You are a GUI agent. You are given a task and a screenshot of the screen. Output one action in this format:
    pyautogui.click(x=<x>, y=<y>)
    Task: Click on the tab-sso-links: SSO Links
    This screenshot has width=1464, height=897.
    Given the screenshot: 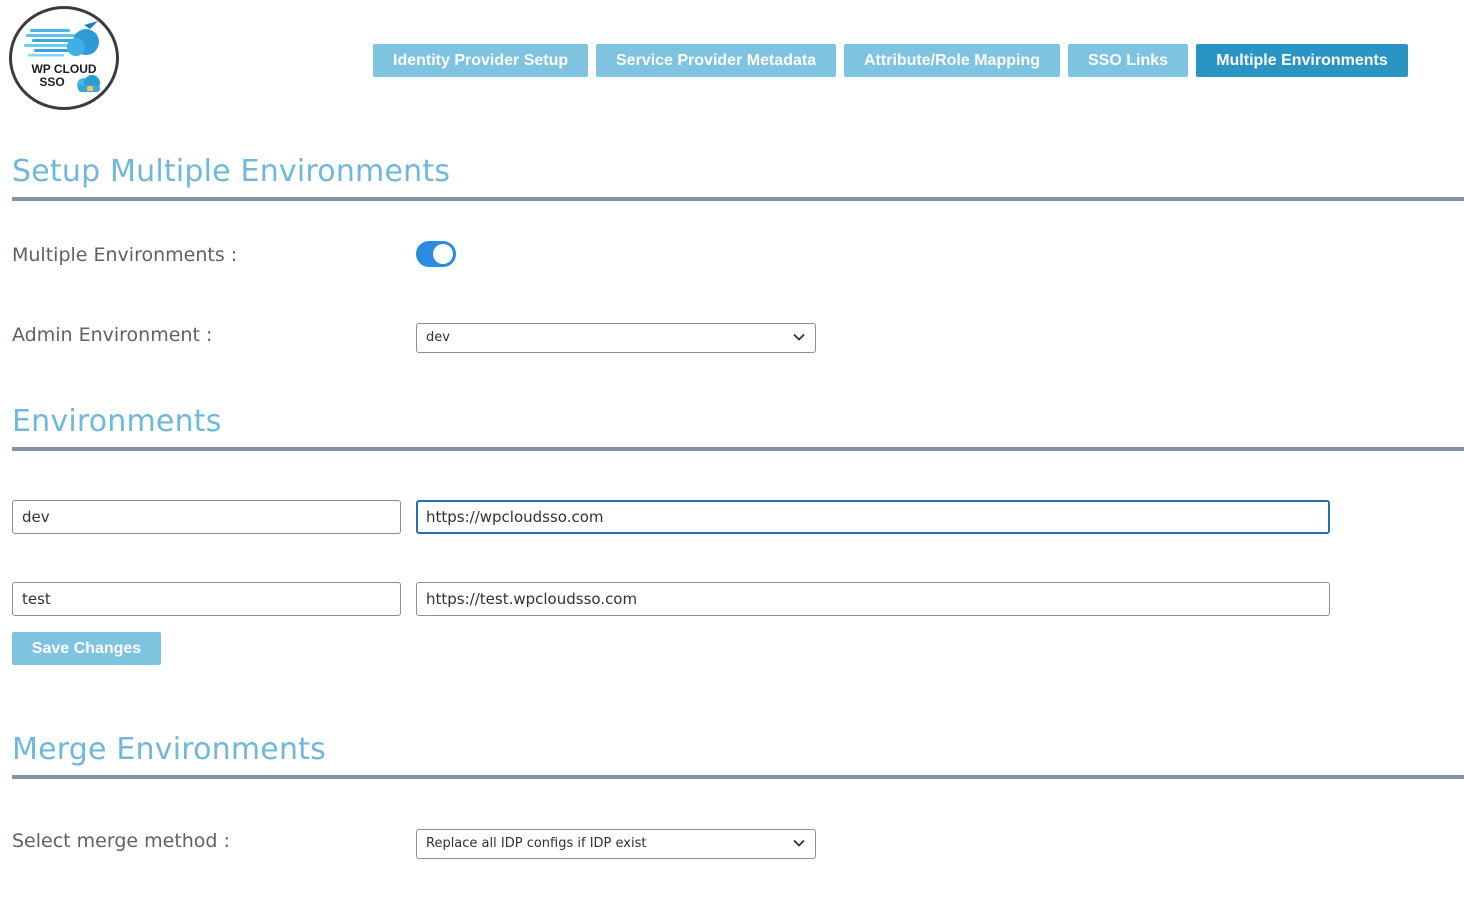 What is the action you would take?
    pyautogui.click(x=1128, y=60)
    